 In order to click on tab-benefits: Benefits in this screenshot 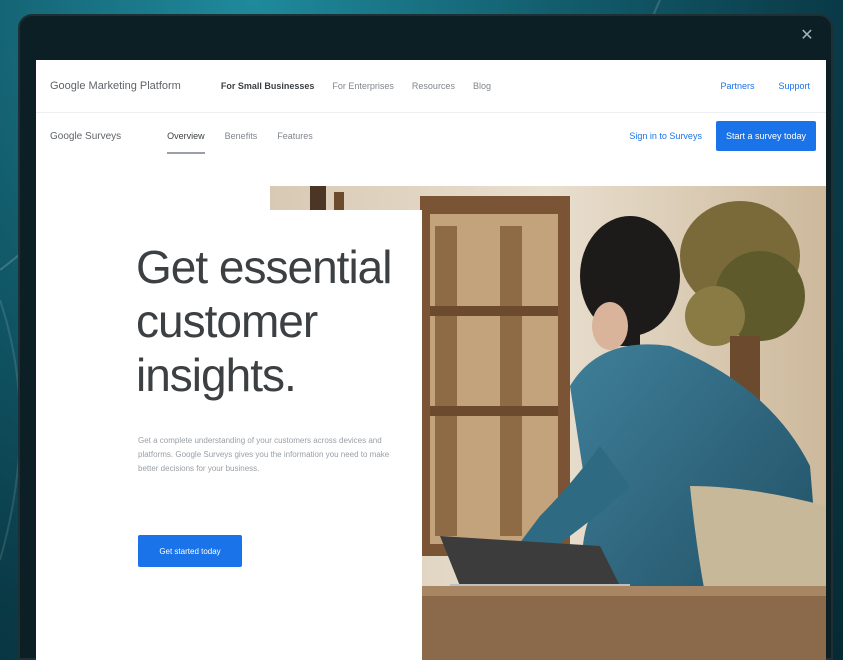, I will do `click(241, 136)`.